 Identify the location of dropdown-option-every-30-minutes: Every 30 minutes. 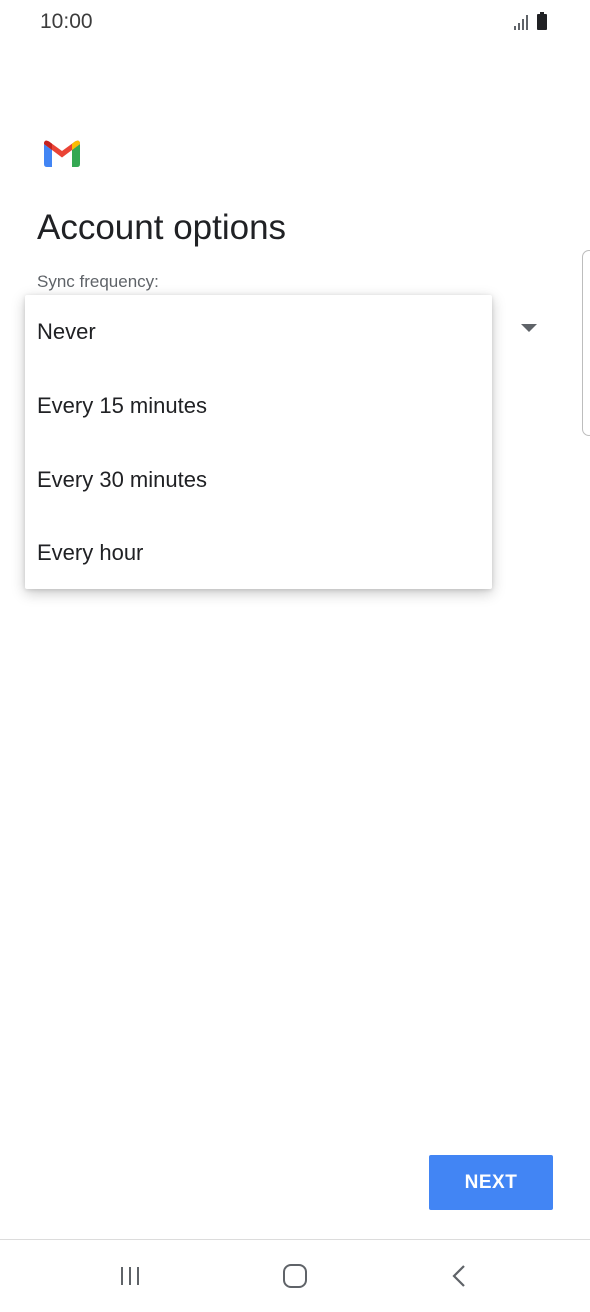
(258, 480).